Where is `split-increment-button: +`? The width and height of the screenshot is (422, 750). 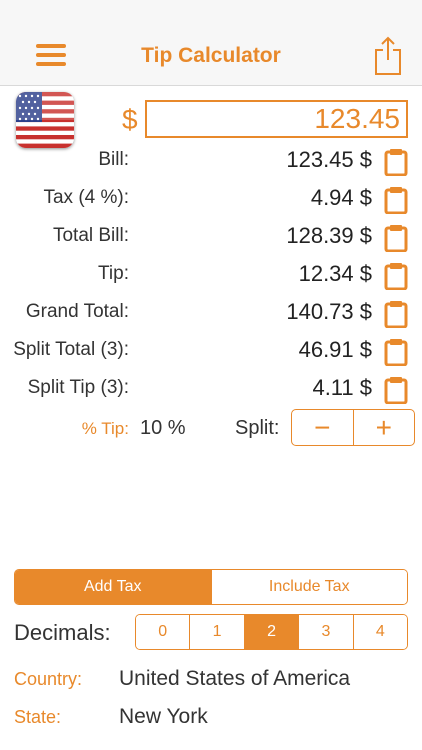 split-increment-button: + is located at coordinates (384, 427).